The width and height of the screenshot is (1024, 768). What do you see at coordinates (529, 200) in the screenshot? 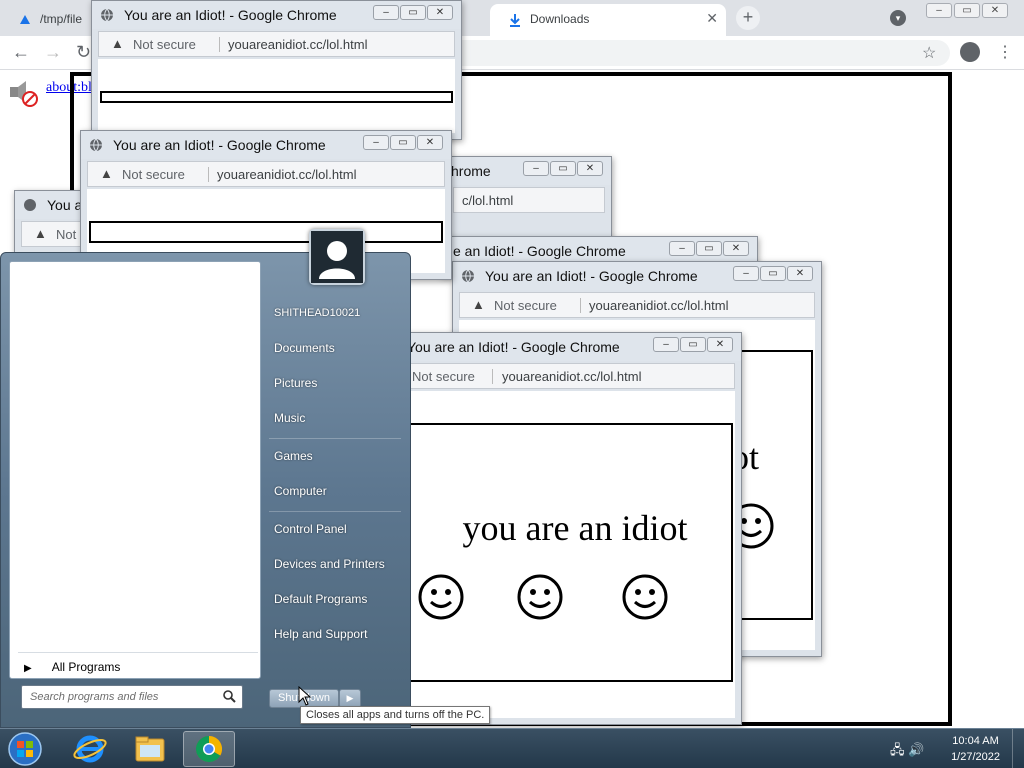
I see `popup-address-bar: c/lol.html` at bounding box center [529, 200].